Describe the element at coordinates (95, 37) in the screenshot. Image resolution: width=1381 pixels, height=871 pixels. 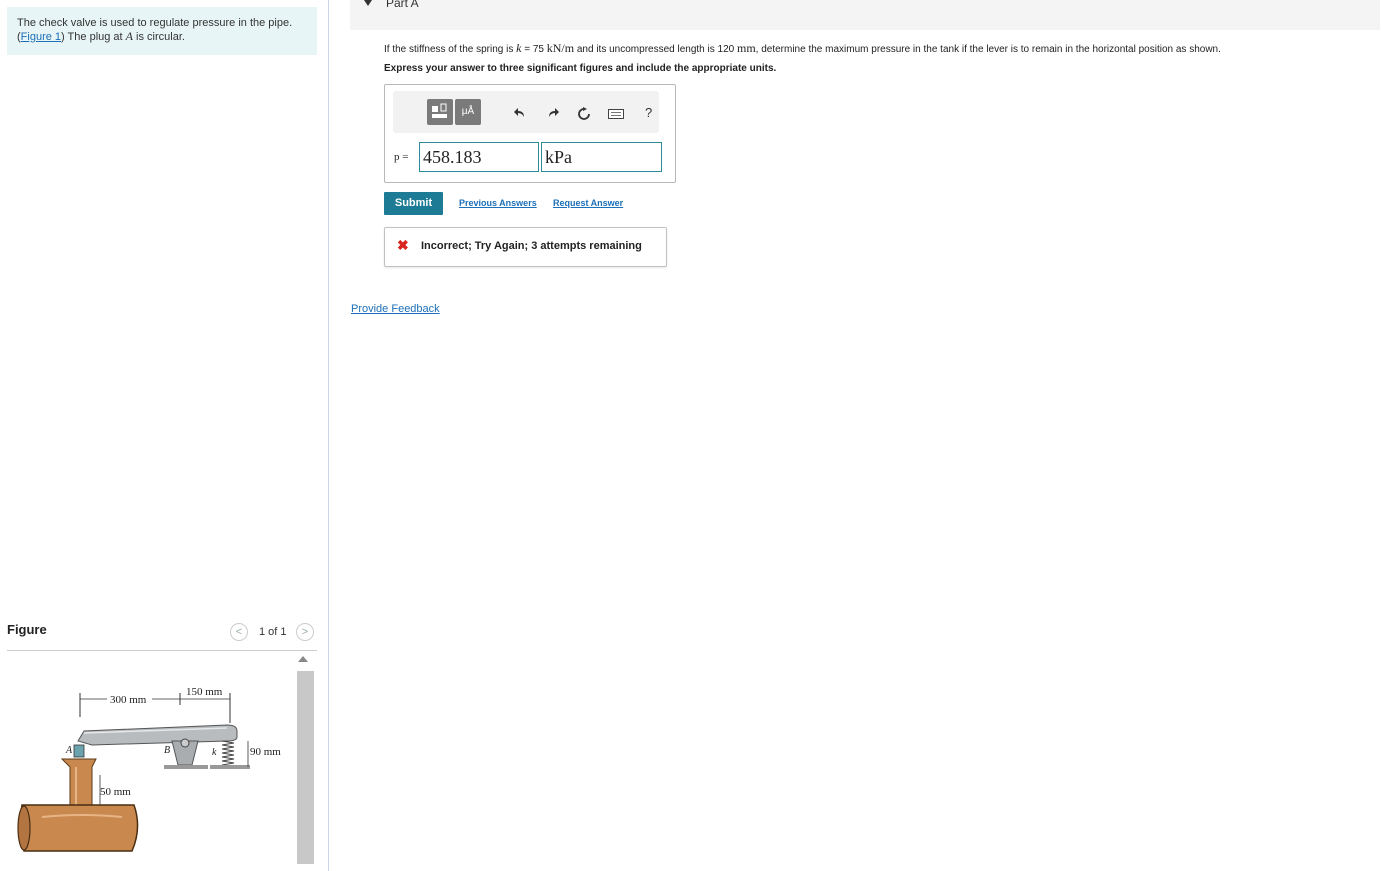
I see `intro-text-2: The plug at` at that location.